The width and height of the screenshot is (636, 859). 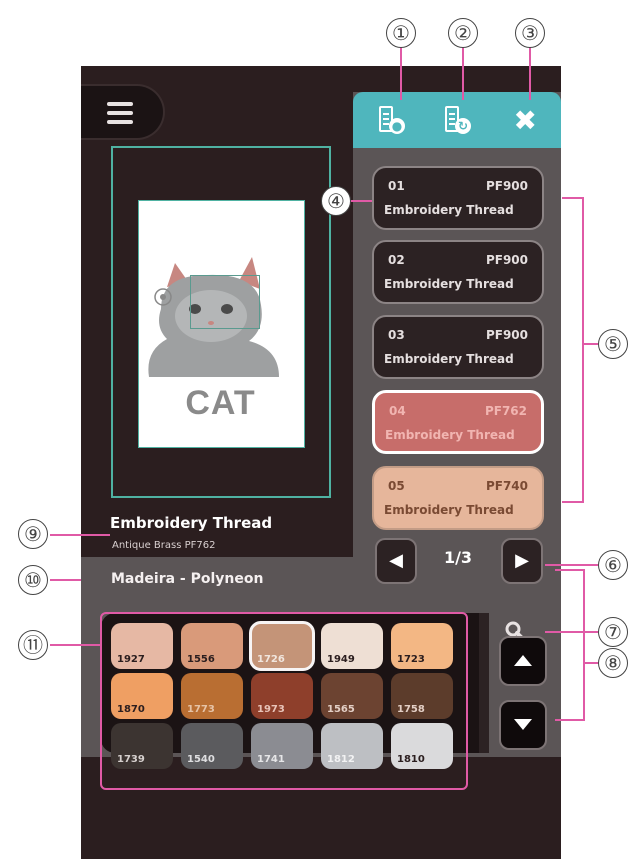 I want to click on thread-apply-button: ●, so click(x=390, y=121).